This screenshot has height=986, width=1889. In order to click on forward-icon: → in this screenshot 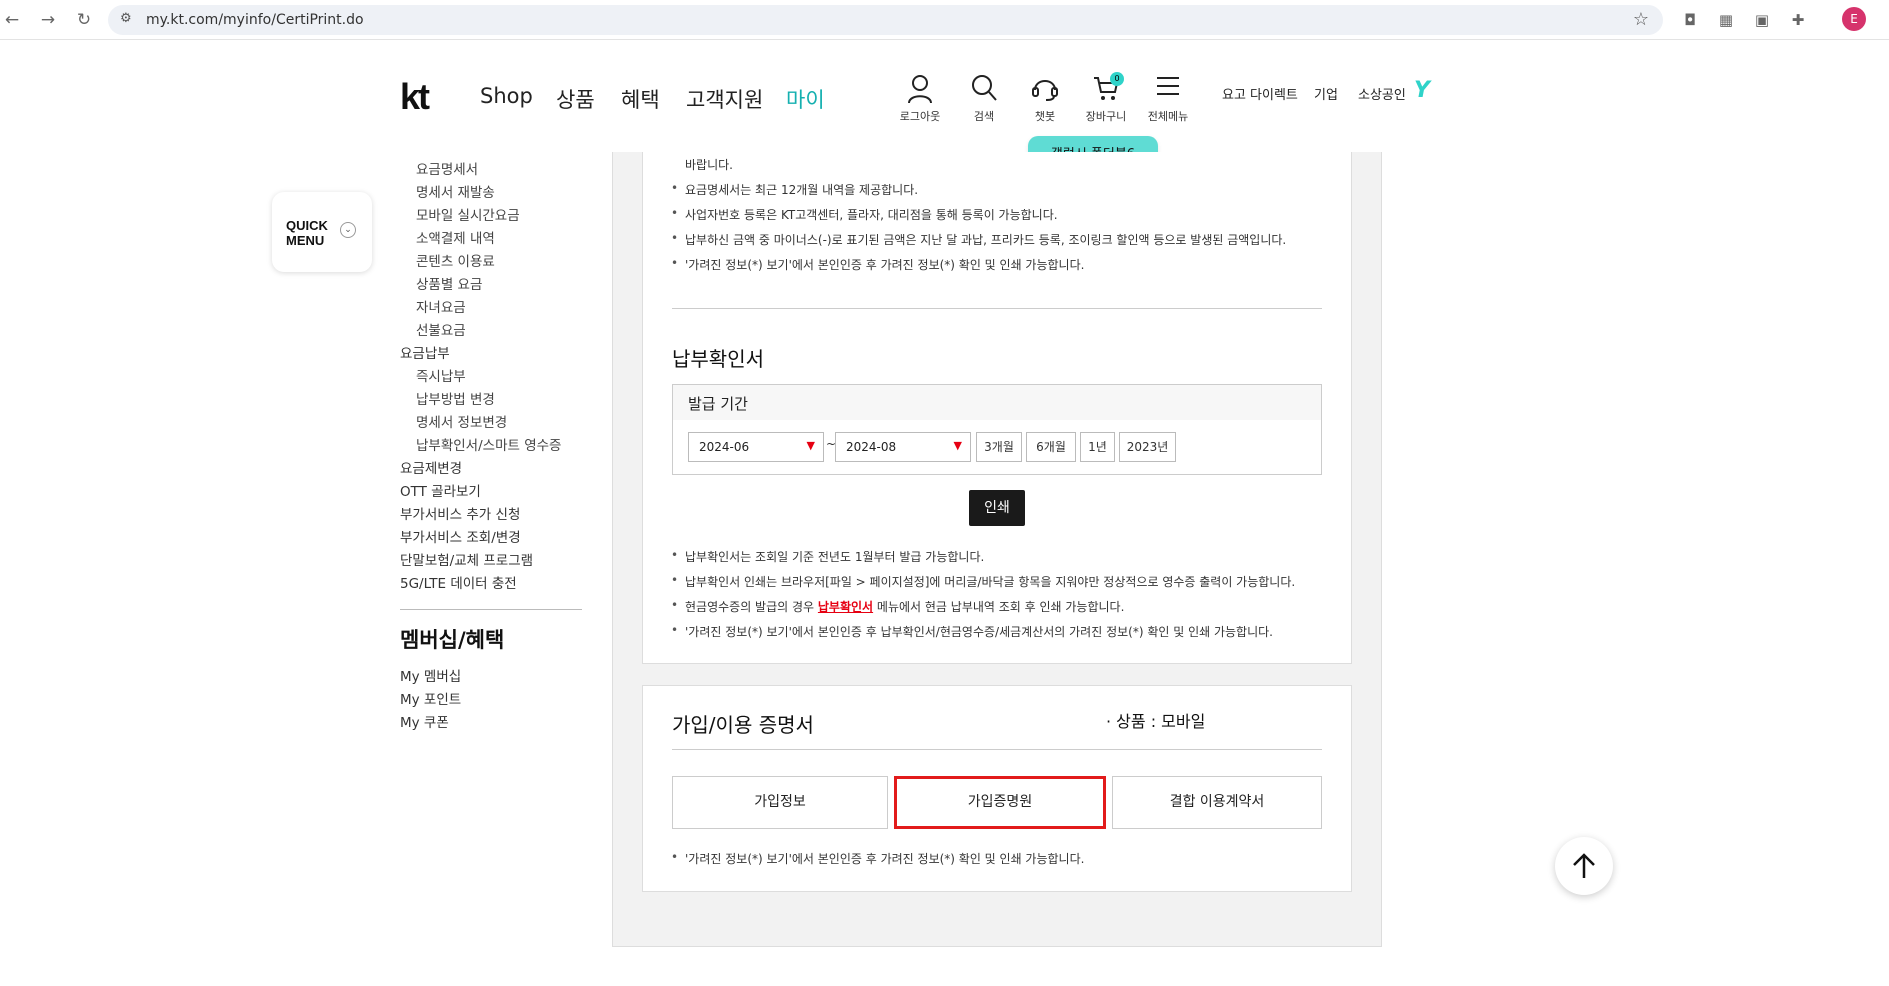, I will do `click(48, 20)`.